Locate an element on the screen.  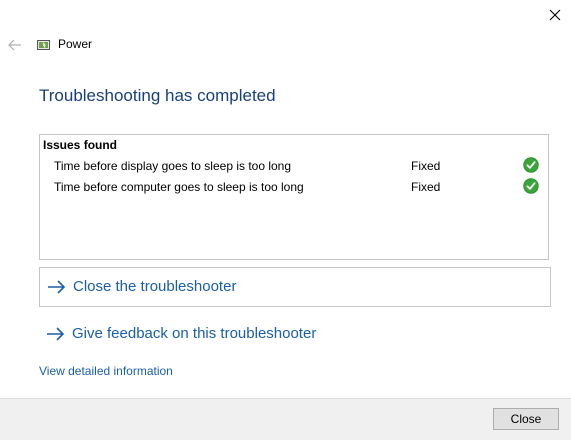
close-troubleshooter-link: Close the troubleshooter is located at coordinates (295, 287).